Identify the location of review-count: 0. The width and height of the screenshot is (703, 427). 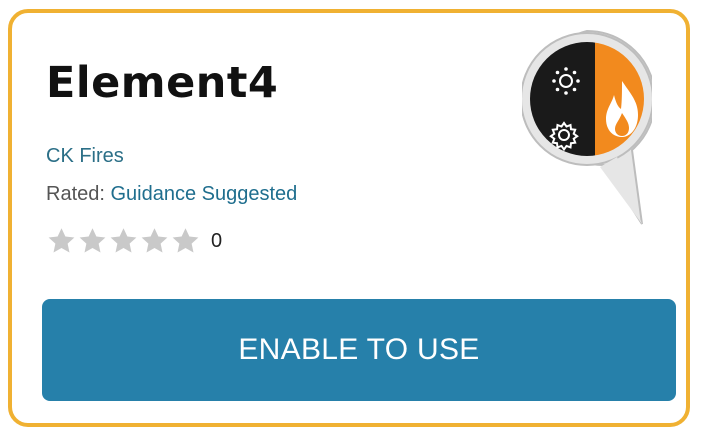
(216, 241).